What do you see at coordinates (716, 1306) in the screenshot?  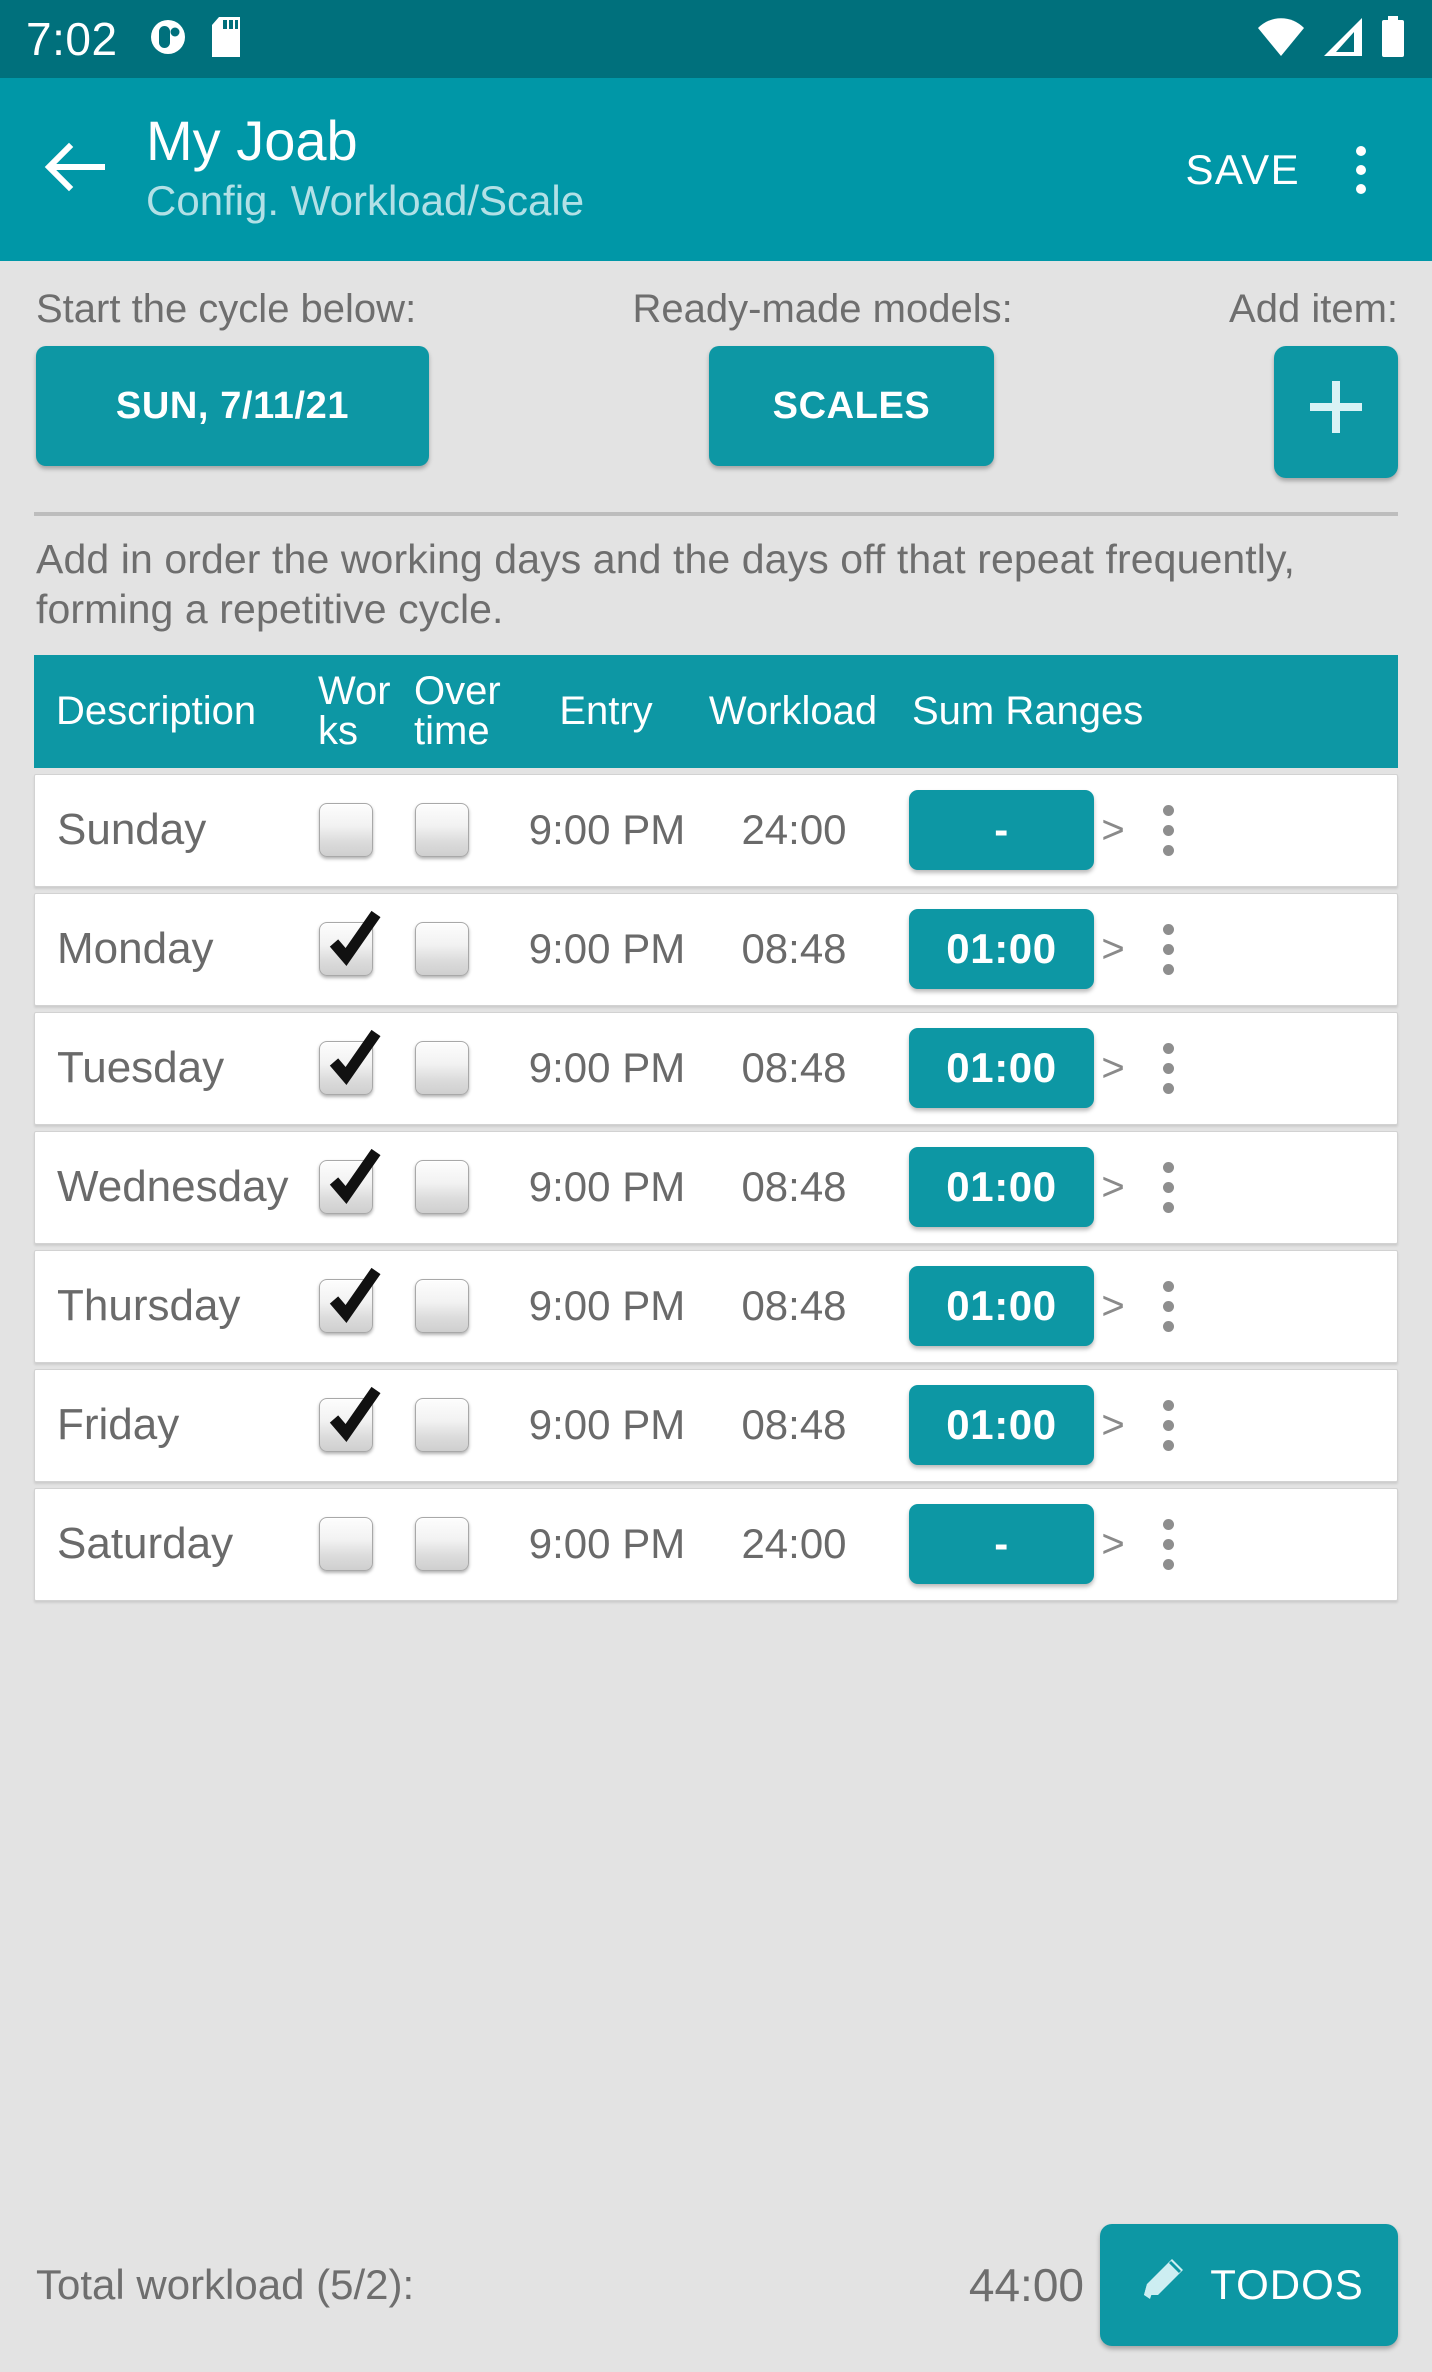 I see `table-row: Thursday 9:00 PM 08:48 01:00 >` at bounding box center [716, 1306].